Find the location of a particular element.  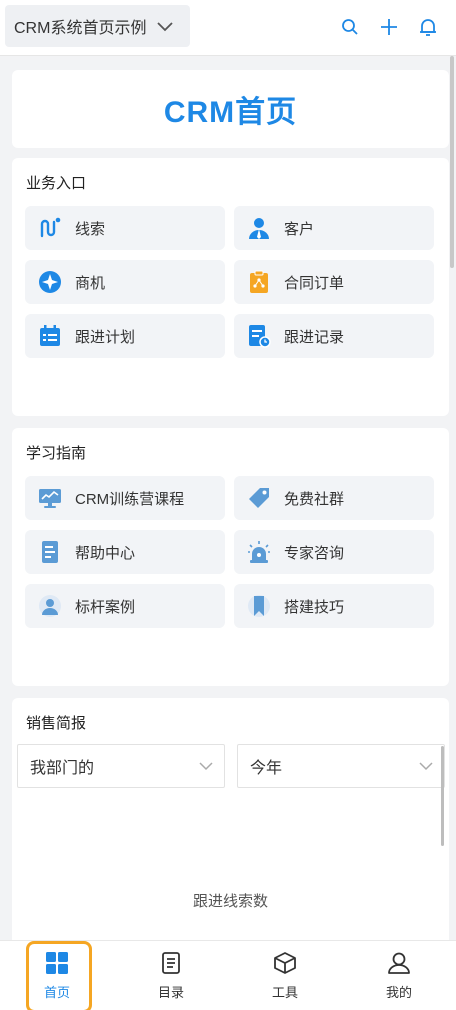

profile-icon is located at coordinates (399, 963).